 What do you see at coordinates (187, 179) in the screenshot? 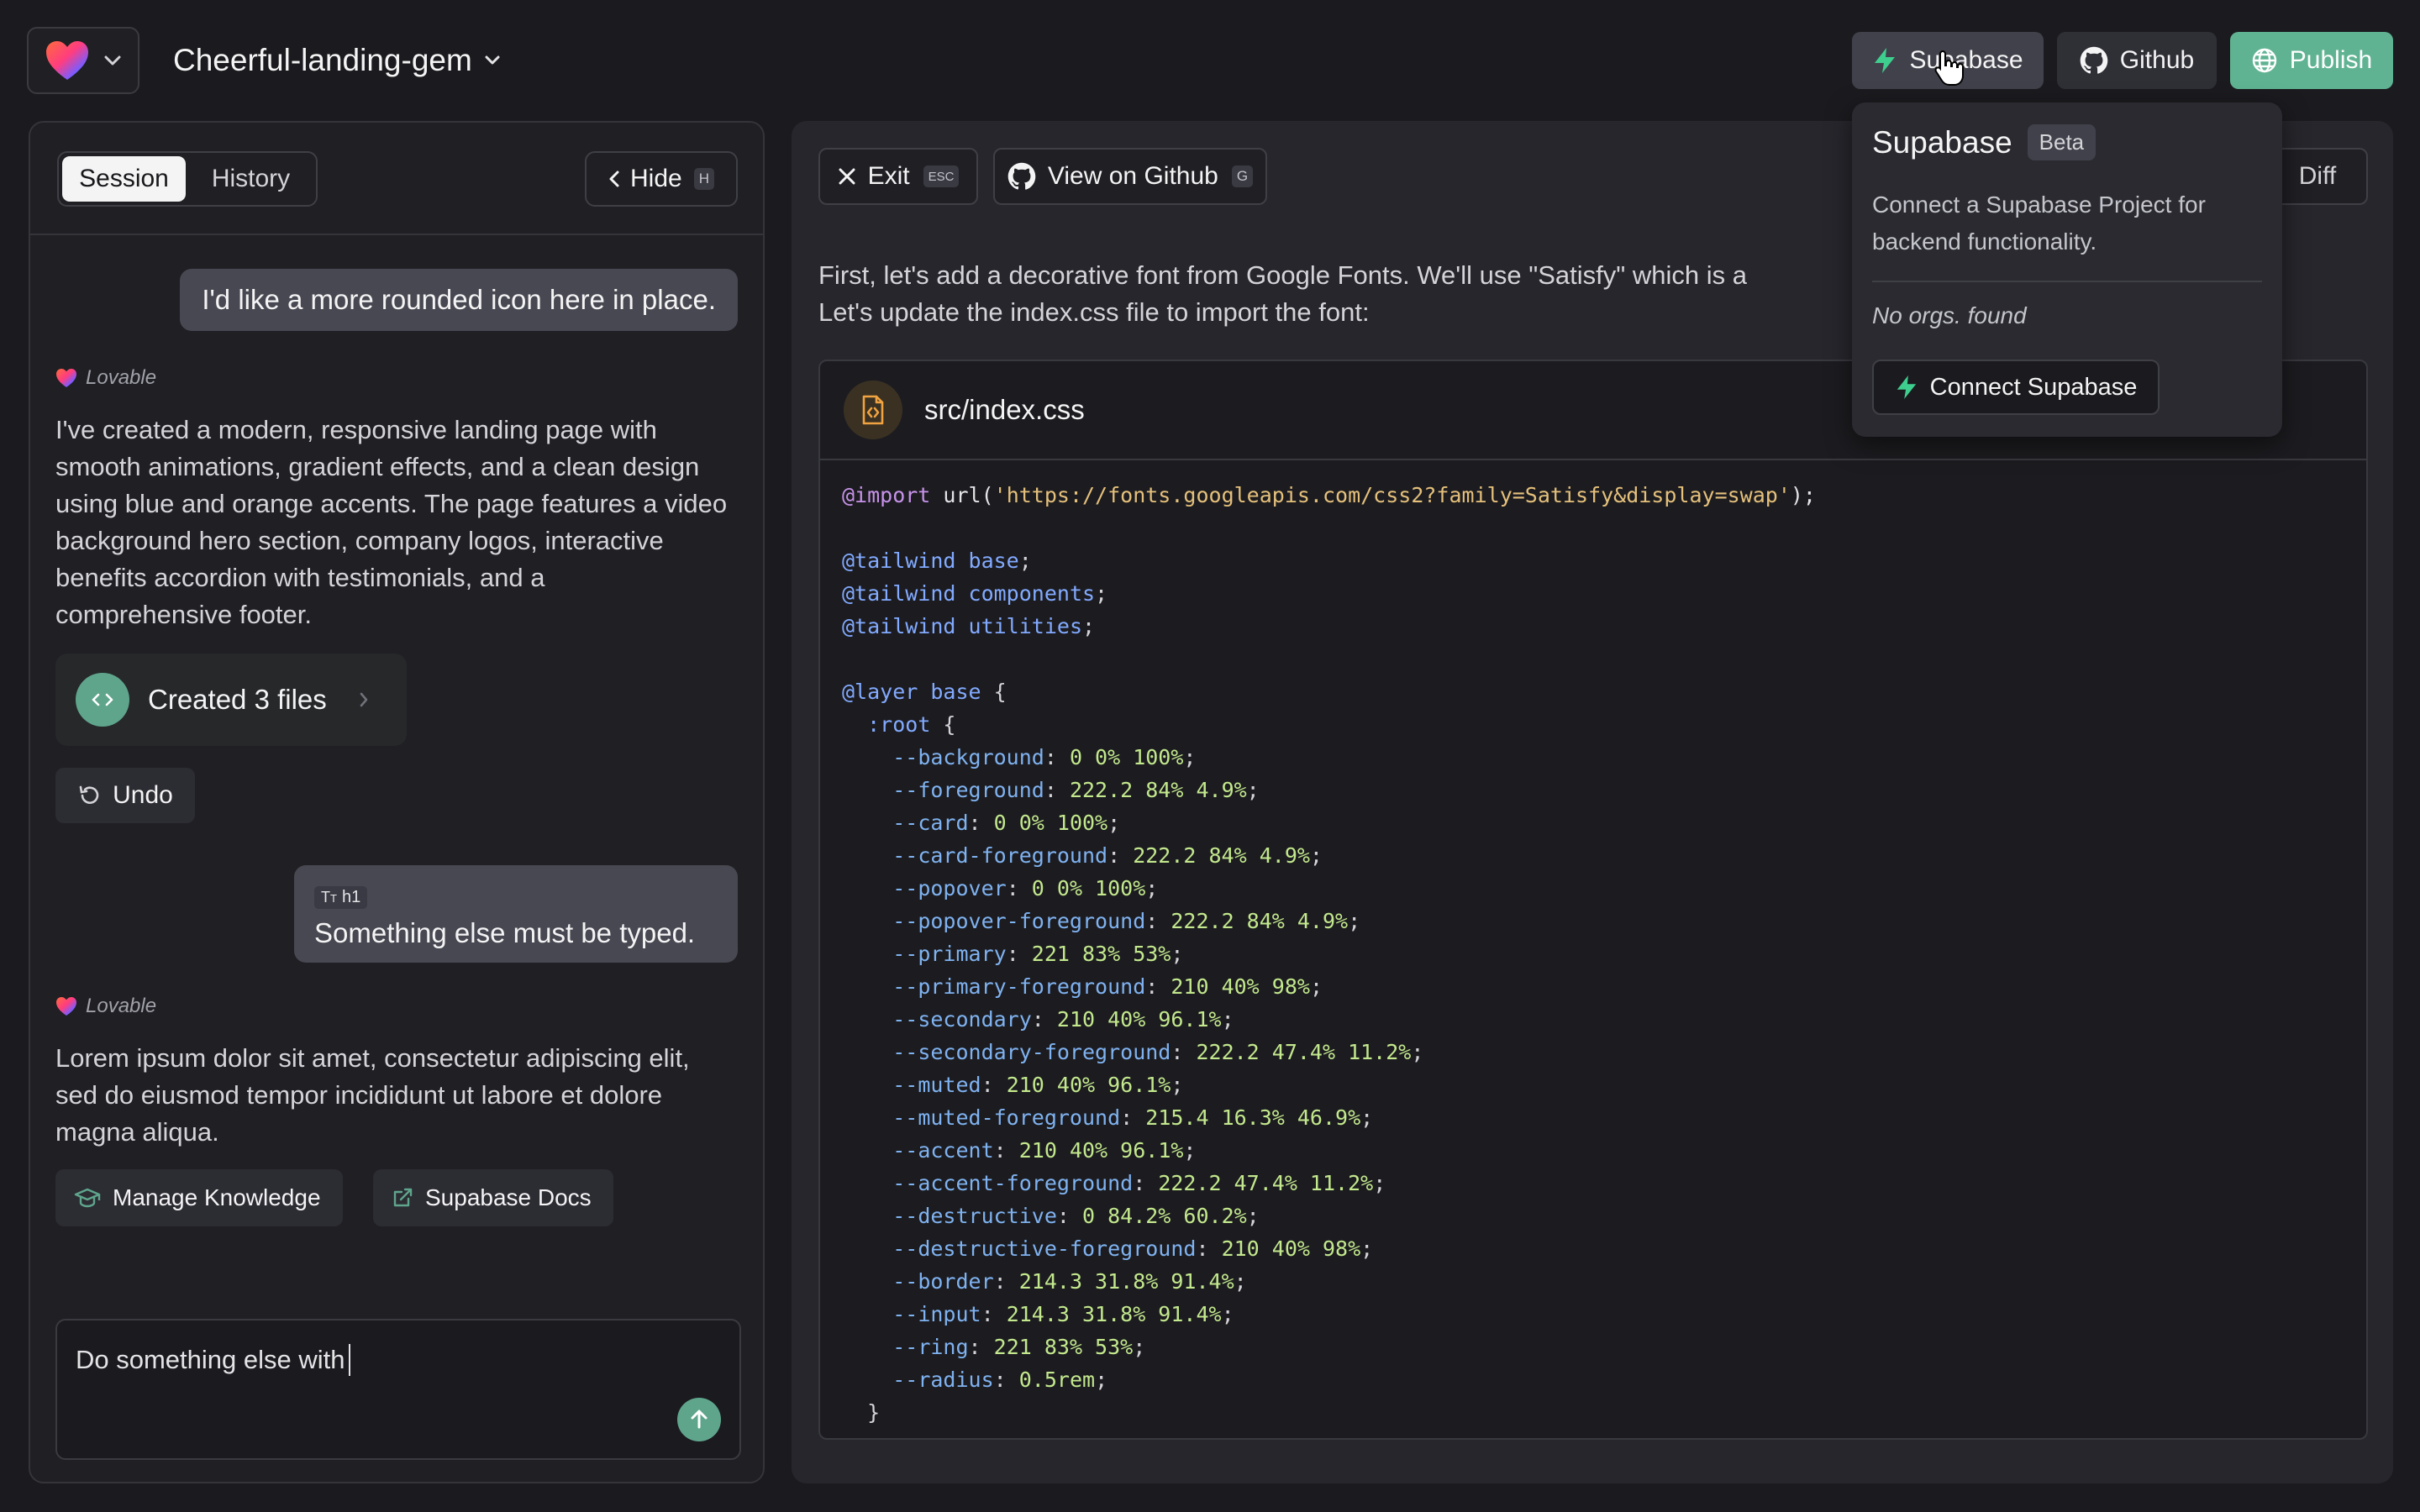
I see `session-history-toggle: Session History` at bounding box center [187, 179].